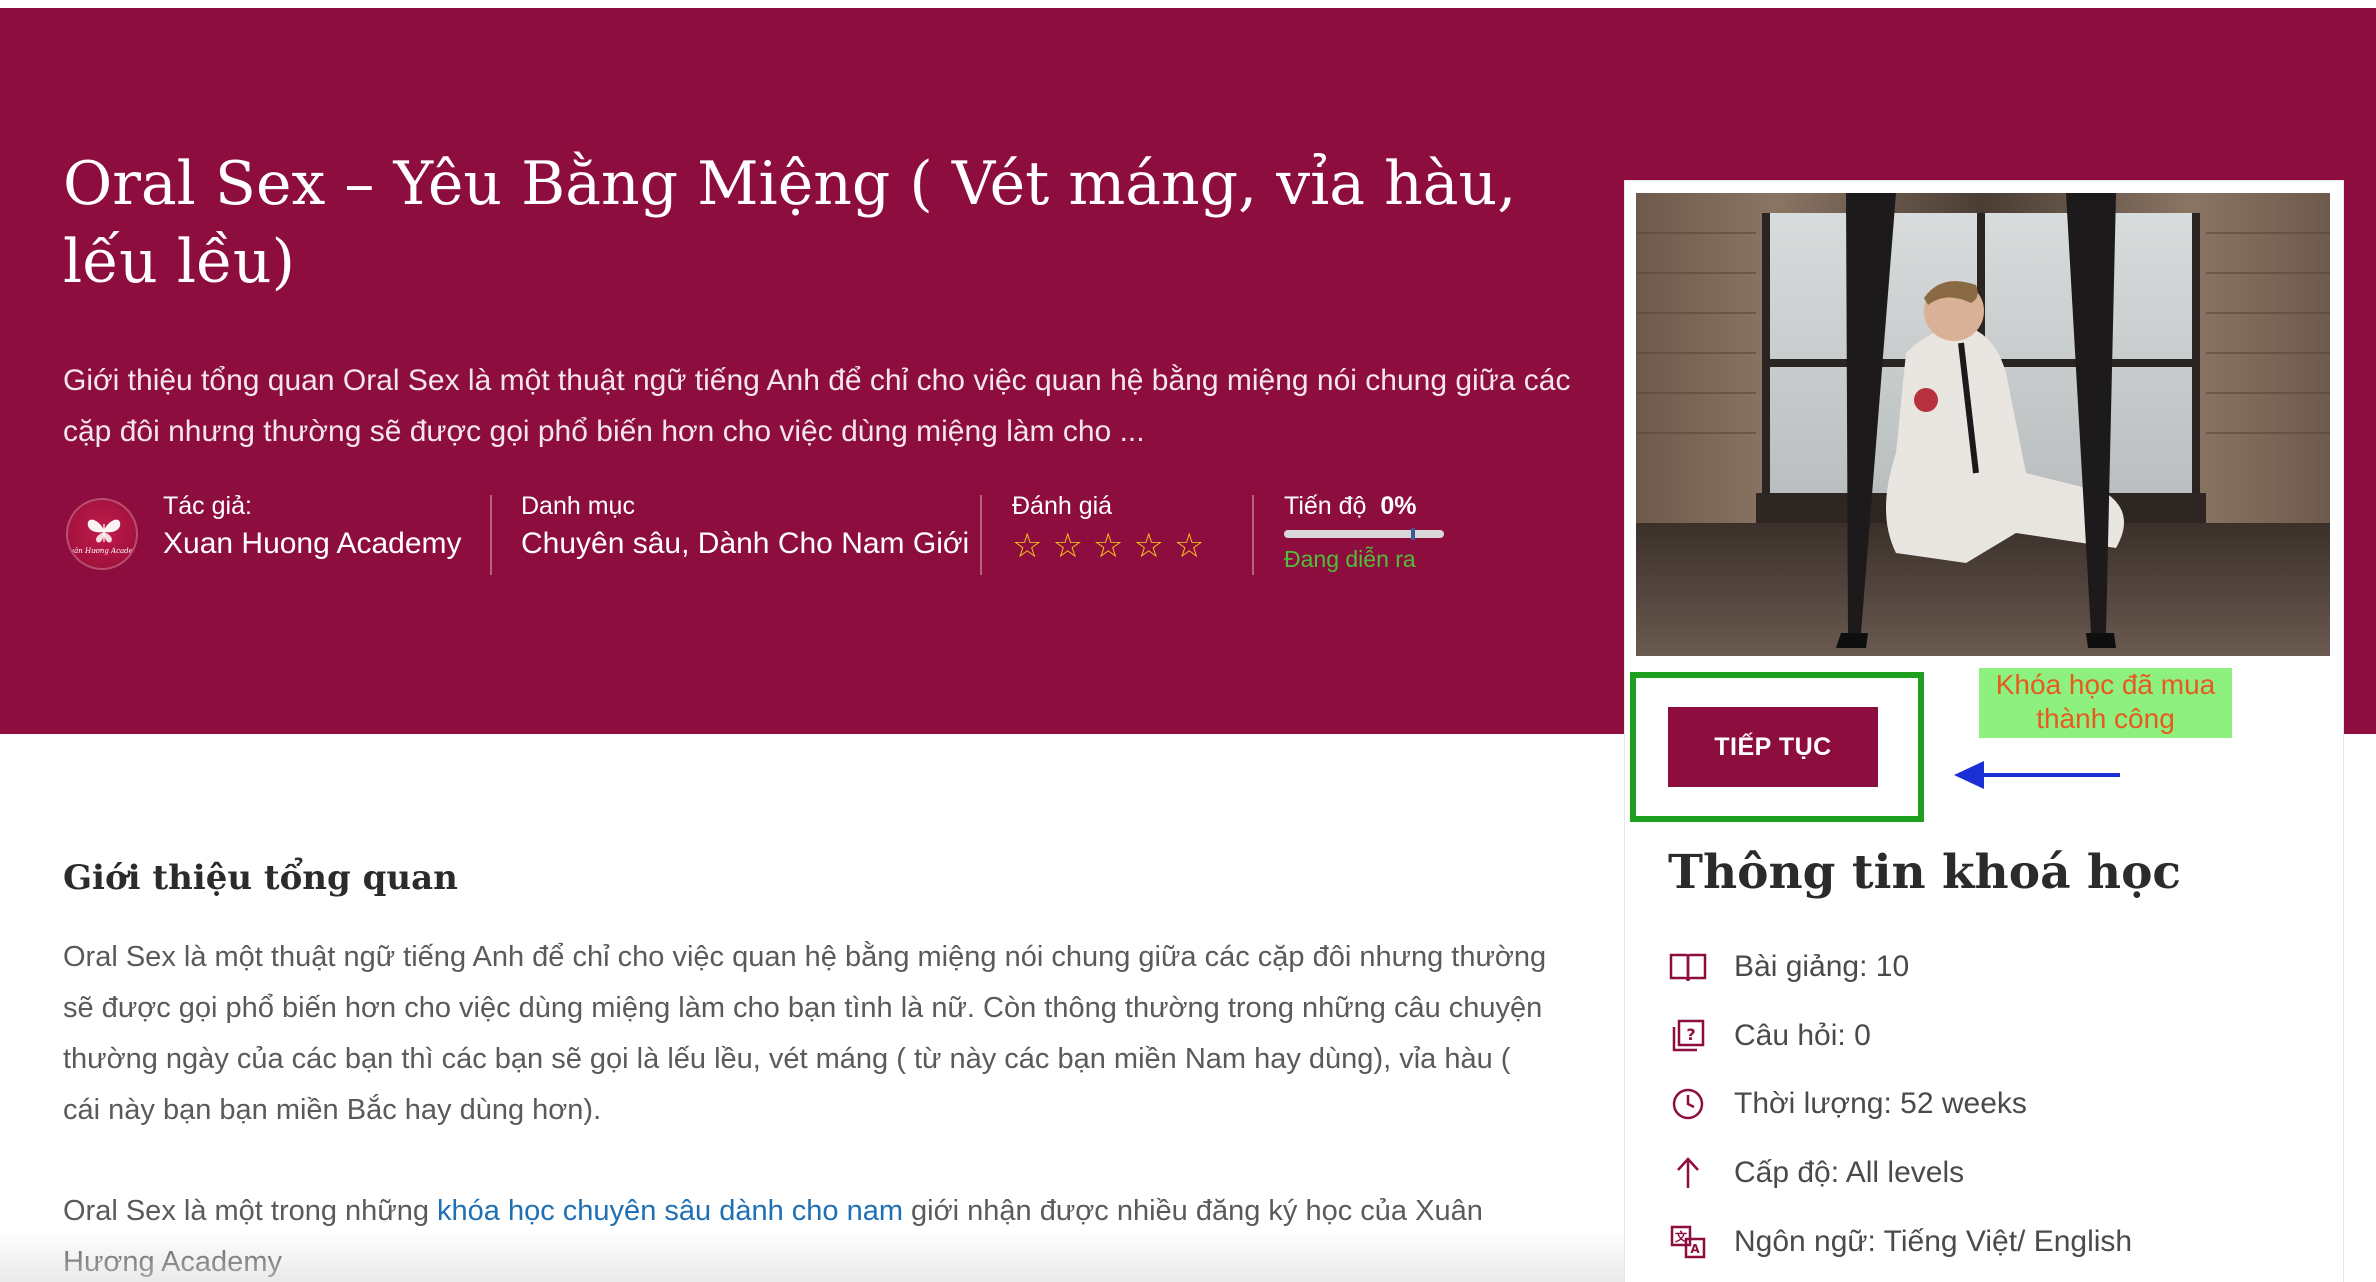 This screenshot has height=1282, width=2376. I want to click on rating-stars: ☆ ☆ ☆ ☆ ☆, so click(1108, 546).